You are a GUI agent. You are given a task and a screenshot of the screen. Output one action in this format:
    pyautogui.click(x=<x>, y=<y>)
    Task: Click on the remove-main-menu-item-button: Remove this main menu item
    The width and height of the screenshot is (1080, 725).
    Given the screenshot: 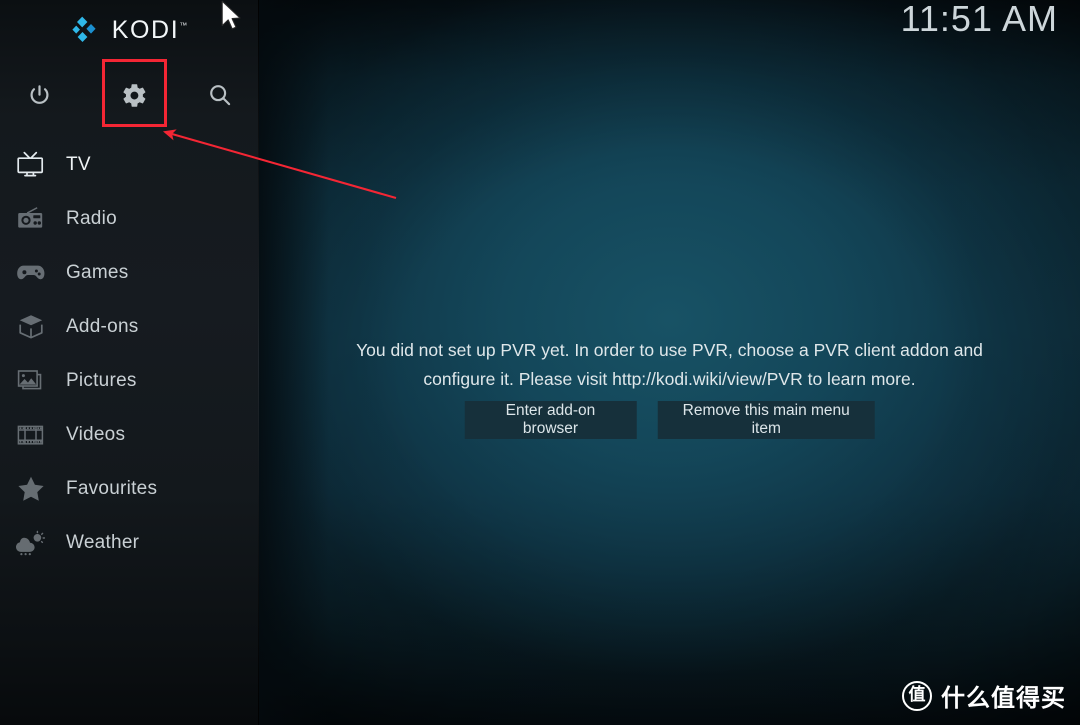 What is the action you would take?
    pyautogui.click(x=766, y=420)
    